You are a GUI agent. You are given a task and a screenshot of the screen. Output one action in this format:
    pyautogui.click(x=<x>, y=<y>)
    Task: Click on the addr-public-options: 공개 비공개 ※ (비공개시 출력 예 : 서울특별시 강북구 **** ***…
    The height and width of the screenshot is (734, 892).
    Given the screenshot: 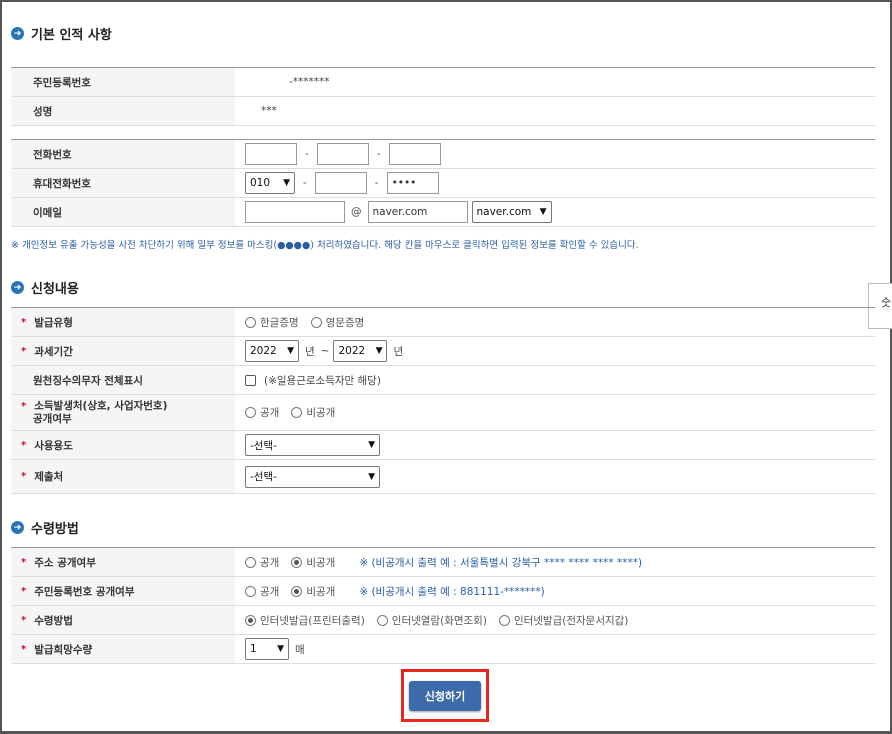 What is the action you would take?
    pyautogui.click(x=555, y=562)
    